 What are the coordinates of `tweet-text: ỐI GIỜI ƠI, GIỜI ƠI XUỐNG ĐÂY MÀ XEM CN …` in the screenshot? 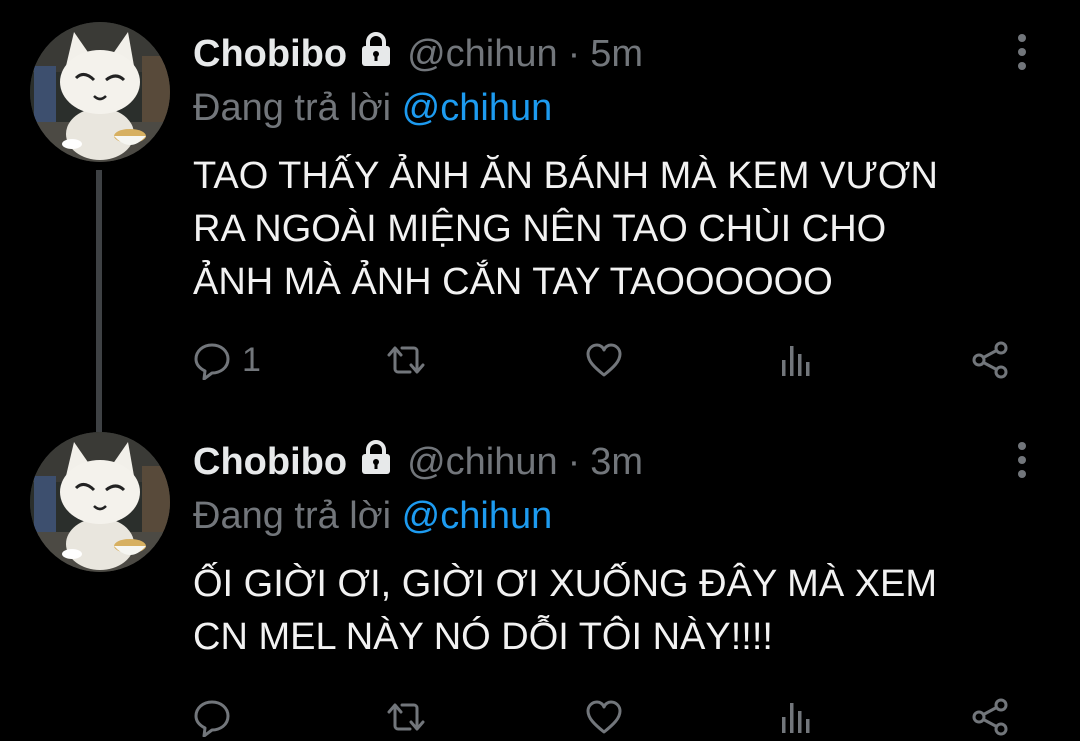 It's located at (565, 610).